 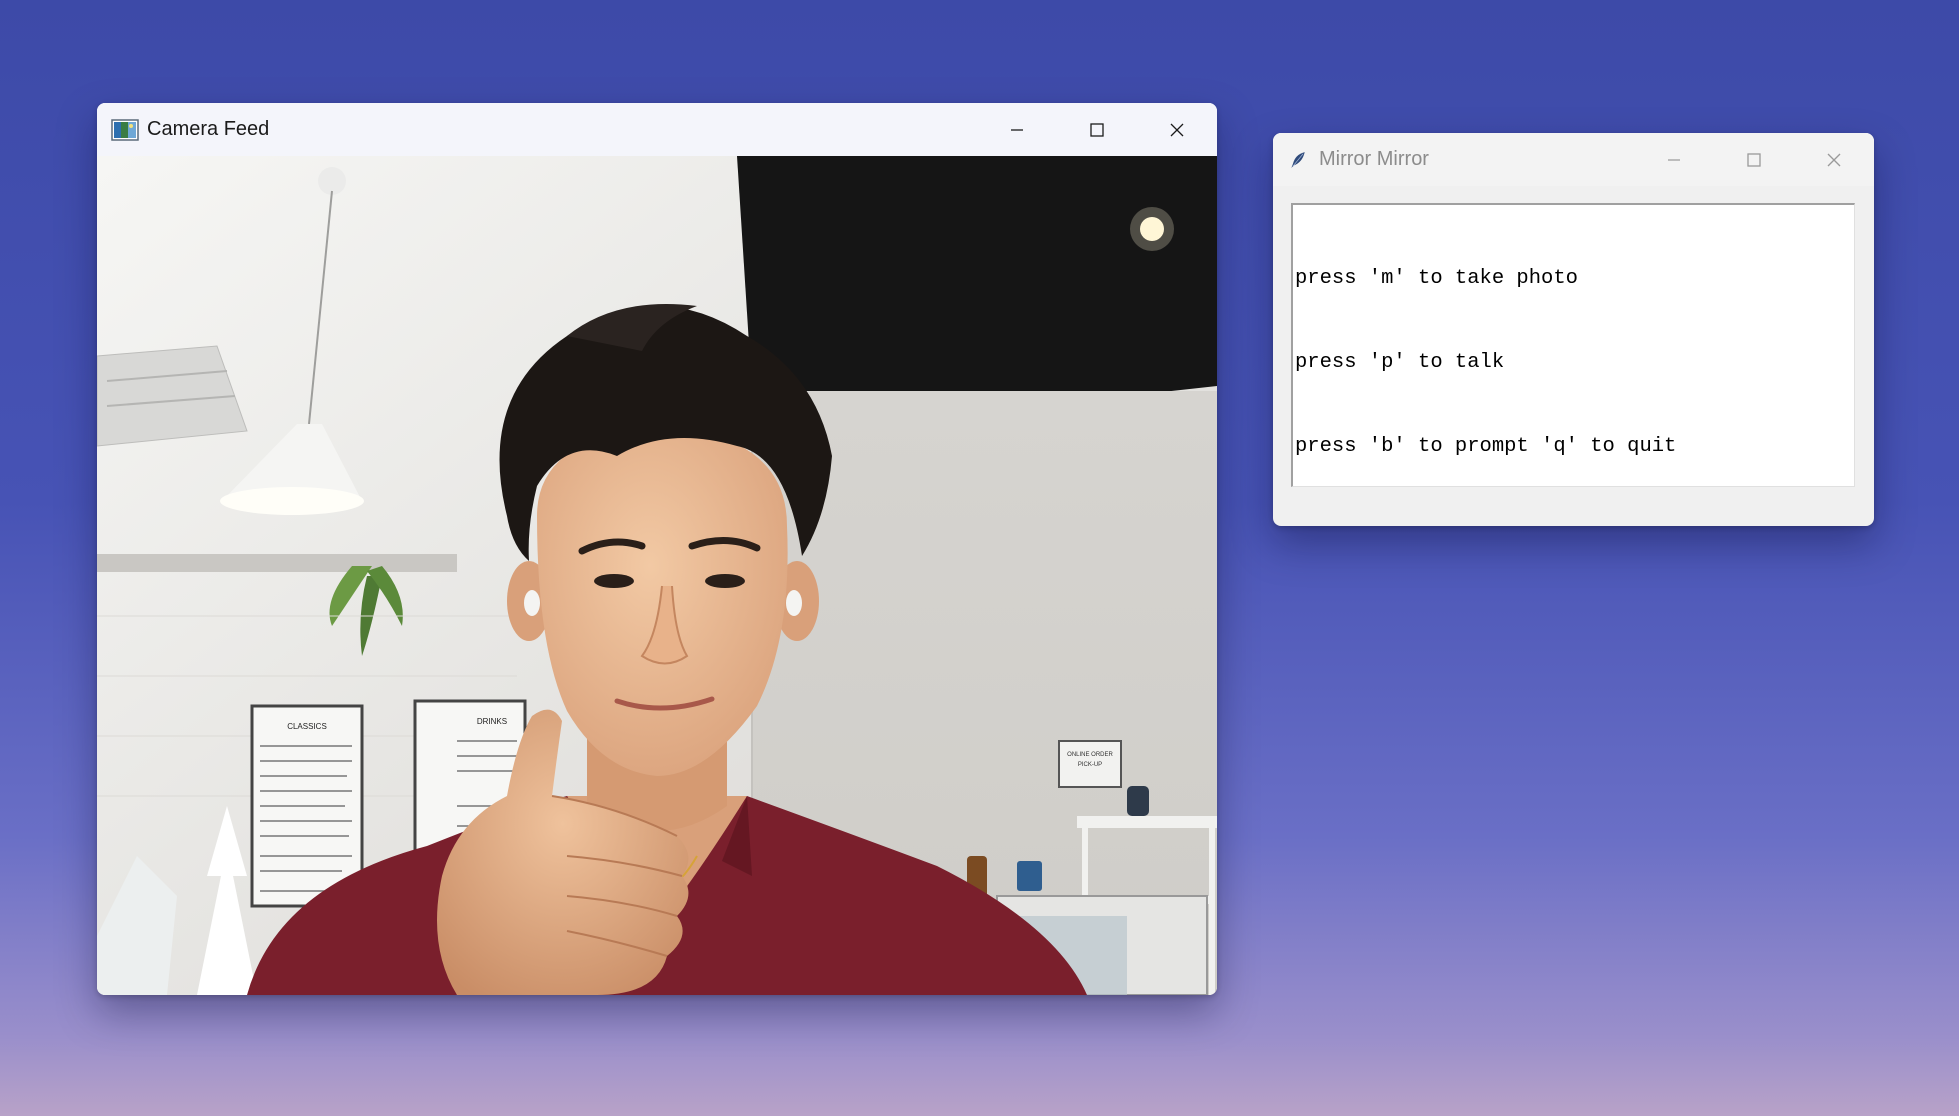 I want to click on instruction-line: press 'b' to prompt 'q' to quit, so click(x=1486, y=446).